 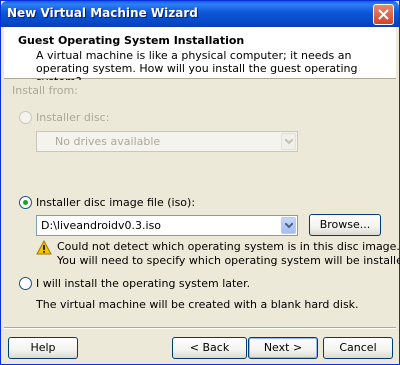 What do you see at coordinates (283, 348) in the screenshot?
I see `next-button: Next >` at bounding box center [283, 348].